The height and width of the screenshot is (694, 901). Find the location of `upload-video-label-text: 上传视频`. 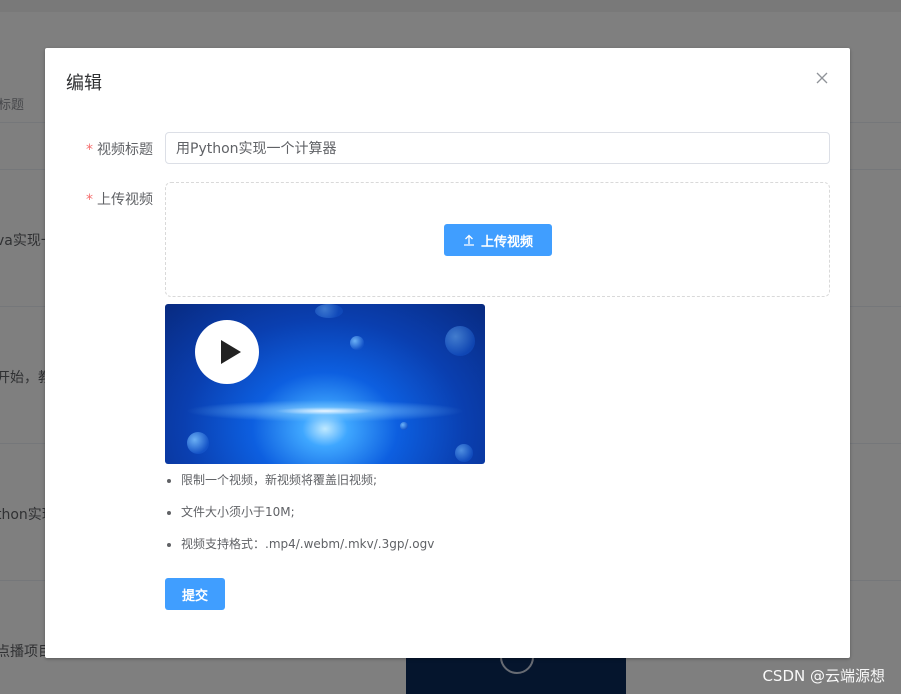

upload-video-label-text: 上传视频 is located at coordinates (125, 200).